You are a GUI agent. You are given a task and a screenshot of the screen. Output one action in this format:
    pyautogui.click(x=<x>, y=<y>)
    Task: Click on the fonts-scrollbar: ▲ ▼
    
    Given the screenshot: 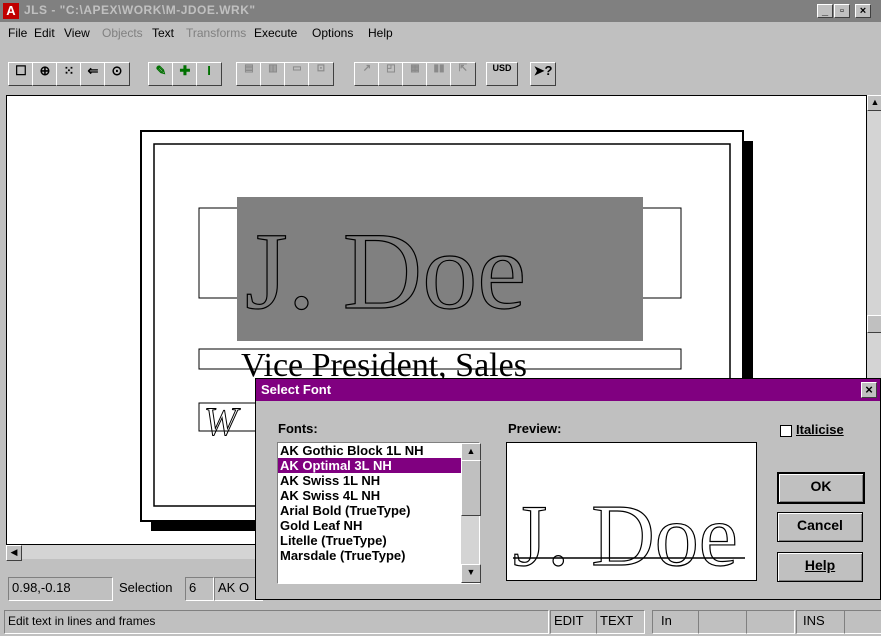 What is the action you would take?
    pyautogui.click(x=471, y=513)
    